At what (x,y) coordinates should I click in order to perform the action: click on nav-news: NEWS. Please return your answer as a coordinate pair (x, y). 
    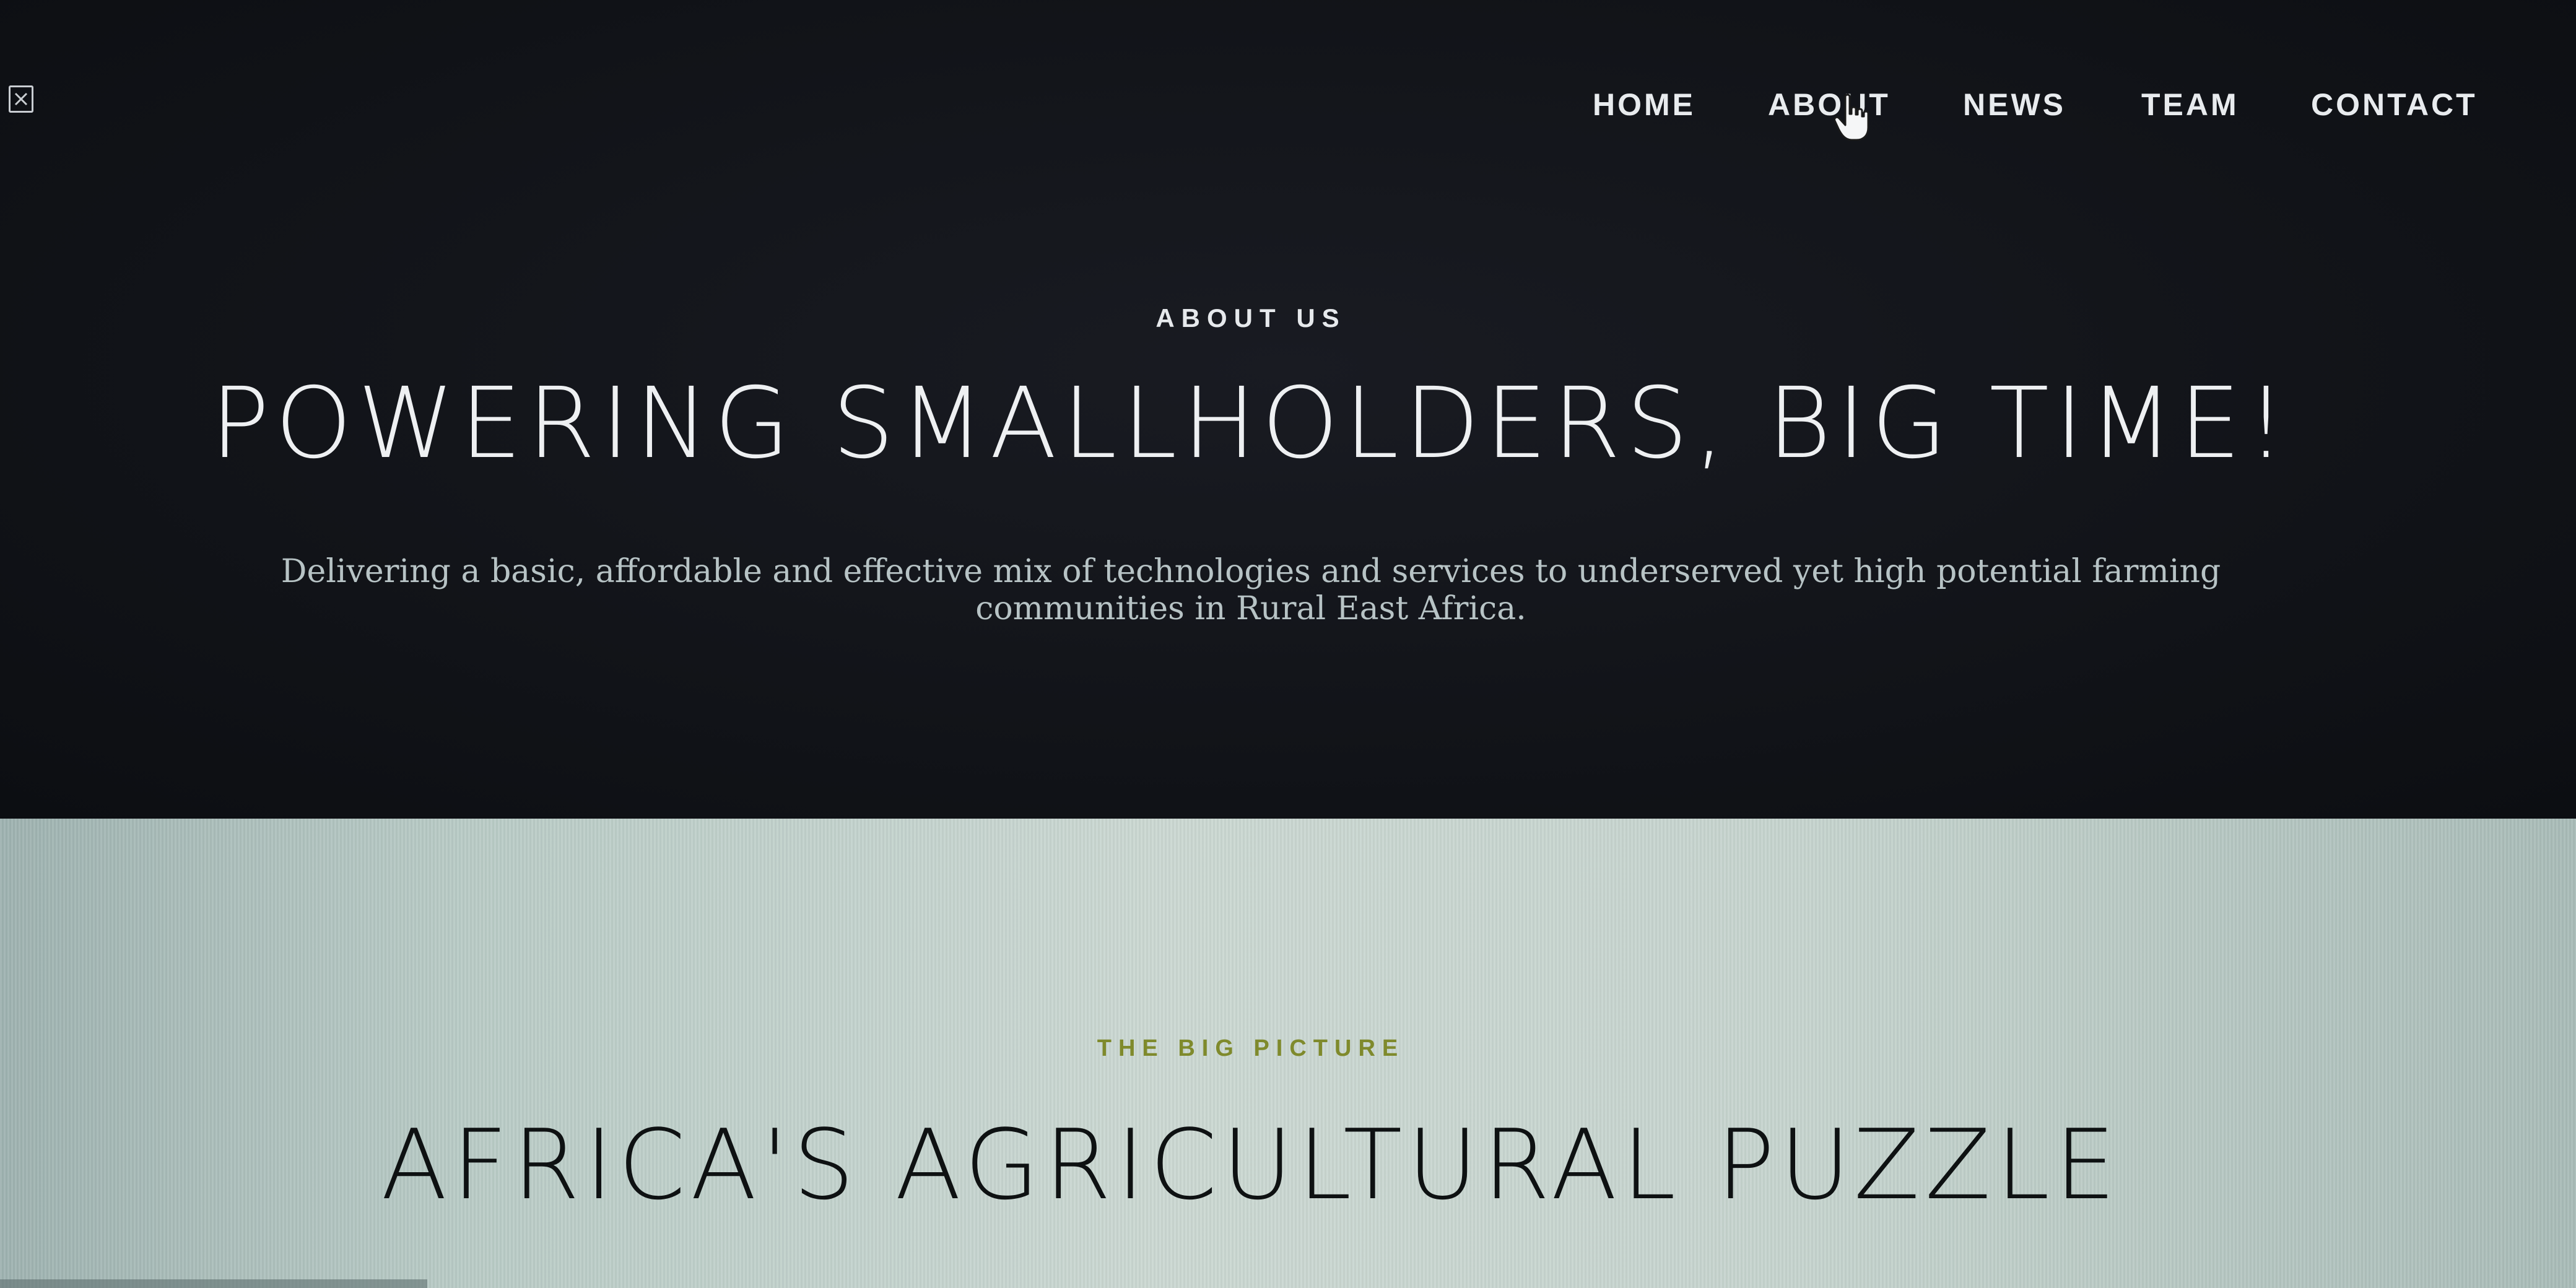
    Looking at the image, I should click on (2015, 105).